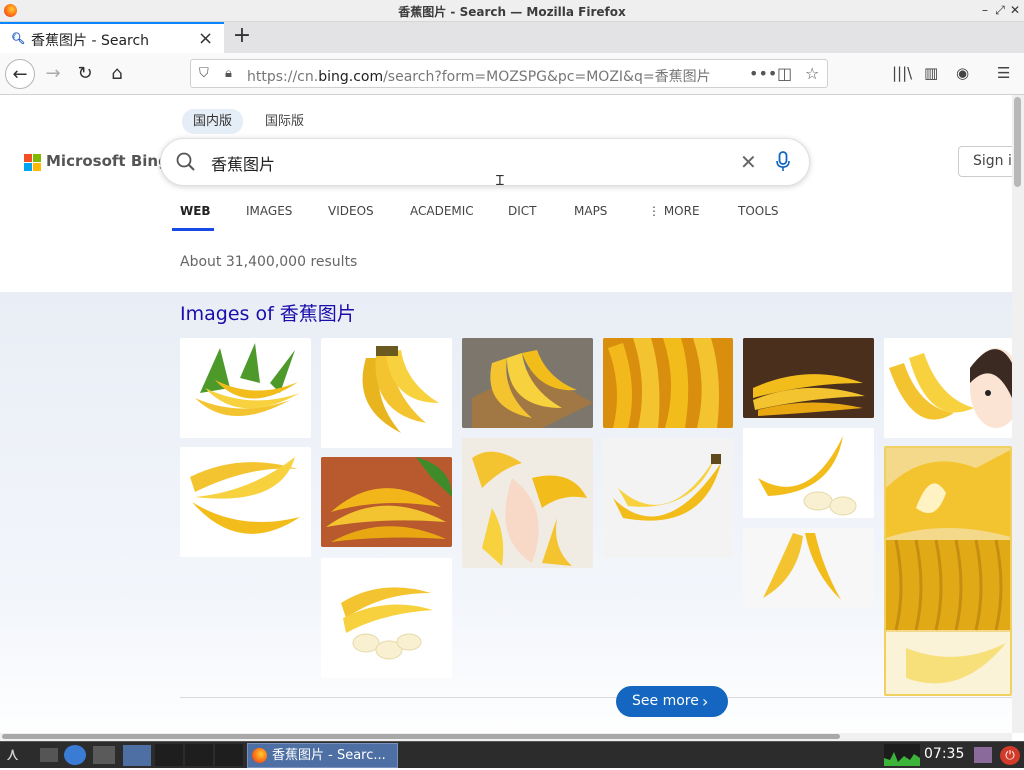 This screenshot has width=1024, height=770. What do you see at coordinates (748, 162) in the screenshot?
I see `clear-search-icon: ✕` at bounding box center [748, 162].